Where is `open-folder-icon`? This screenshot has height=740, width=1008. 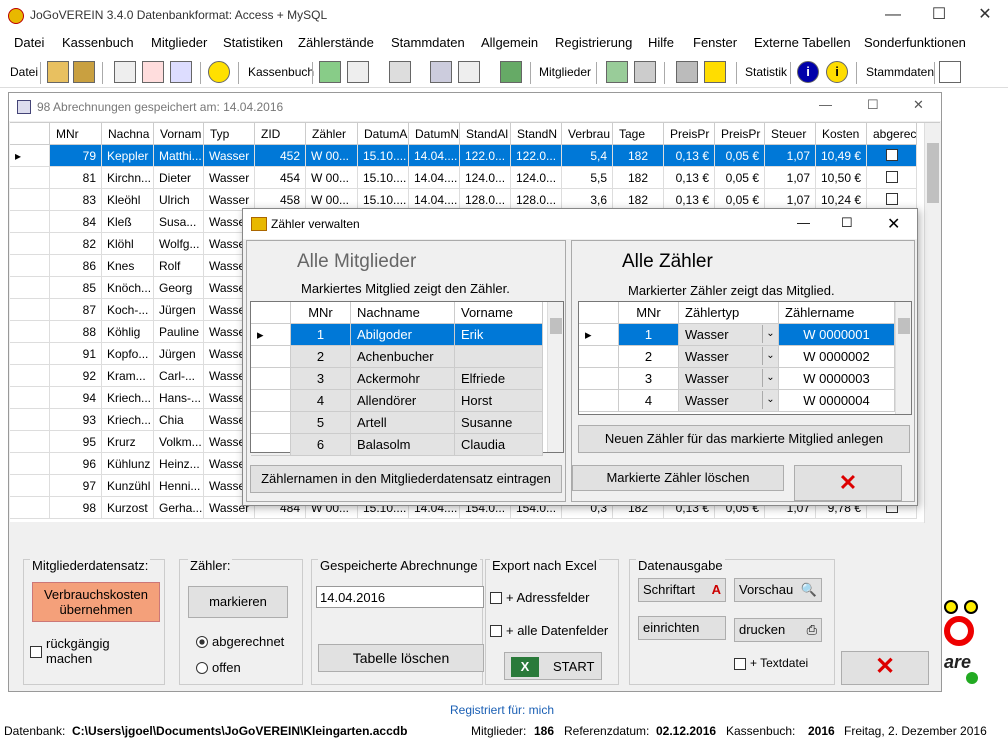
open-folder-icon is located at coordinates (58, 72).